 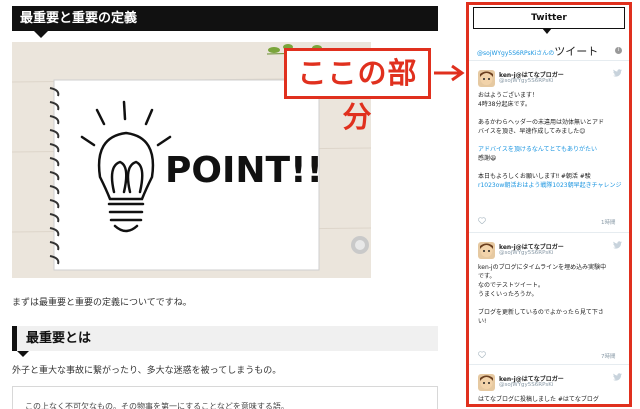 I want to click on subheading: 最重要とは, so click(x=225, y=341).